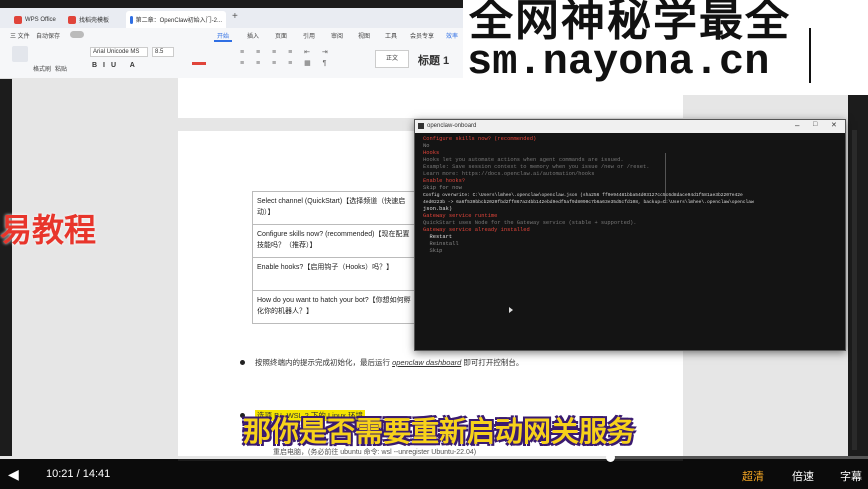  I want to click on captions-button: 字幕, so click(851, 476).